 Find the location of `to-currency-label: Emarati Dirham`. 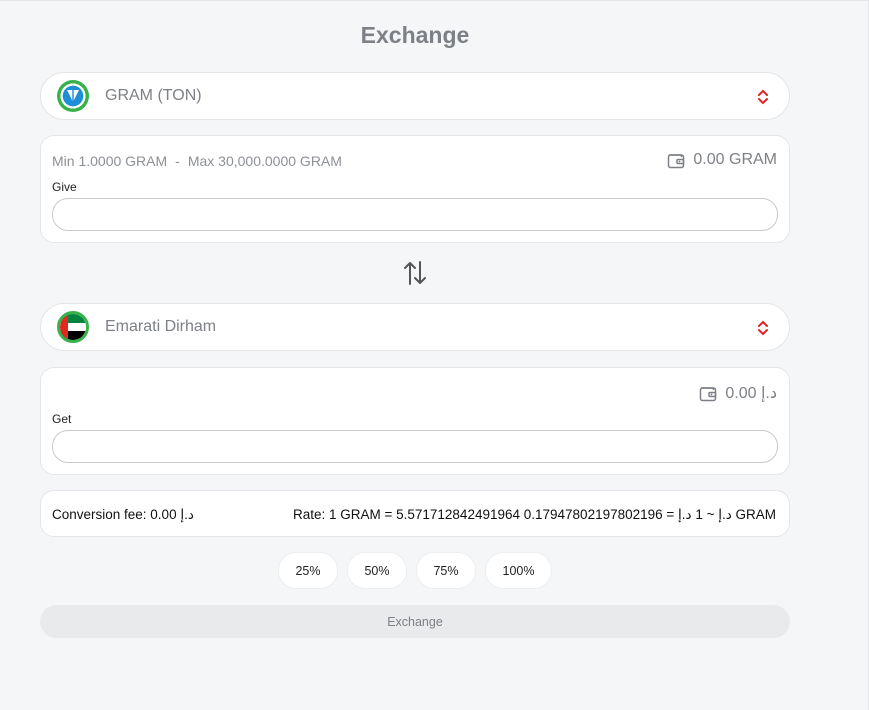

to-currency-label: Emarati Dirham is located at coordinates (161, 326).